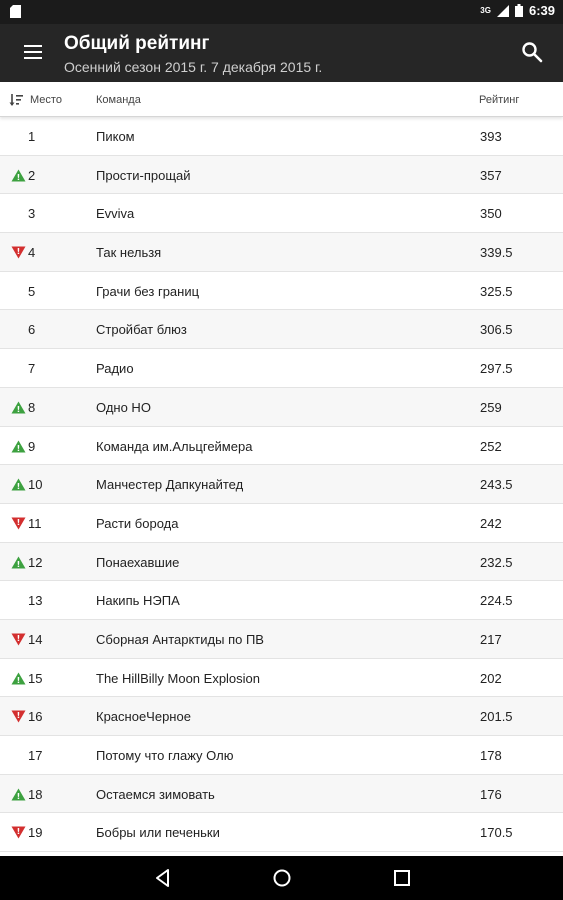 Image resolution: width=563 pixels, height=900 pixels. What do you see at coordinates (35, 601) in the screenshot?
I see `row-place: 13` at bounding box center [35, 601].